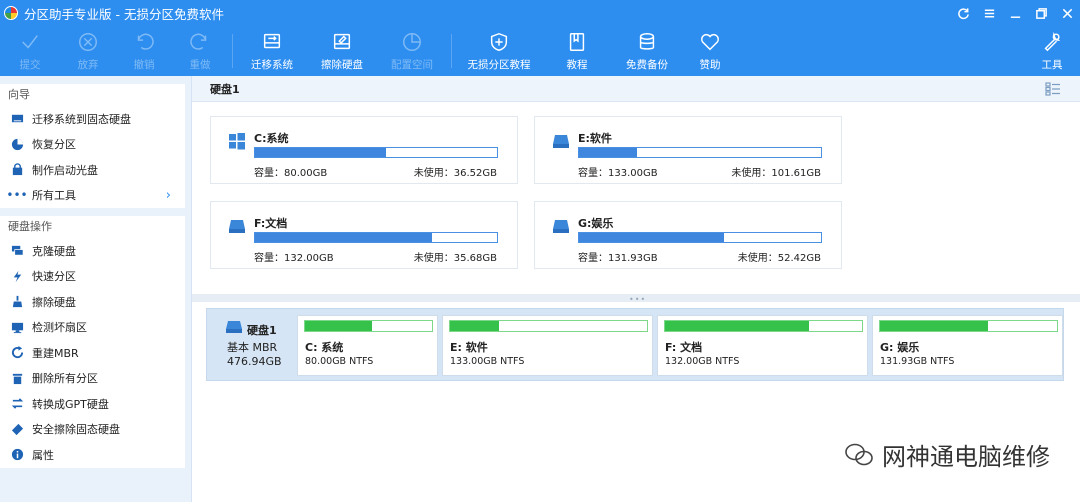 The height and width of the screenshot is (502, 1080). Describe the element at coordinates (796, 173) in the screenshot. I see `free-value: 101.61GB` at that location.